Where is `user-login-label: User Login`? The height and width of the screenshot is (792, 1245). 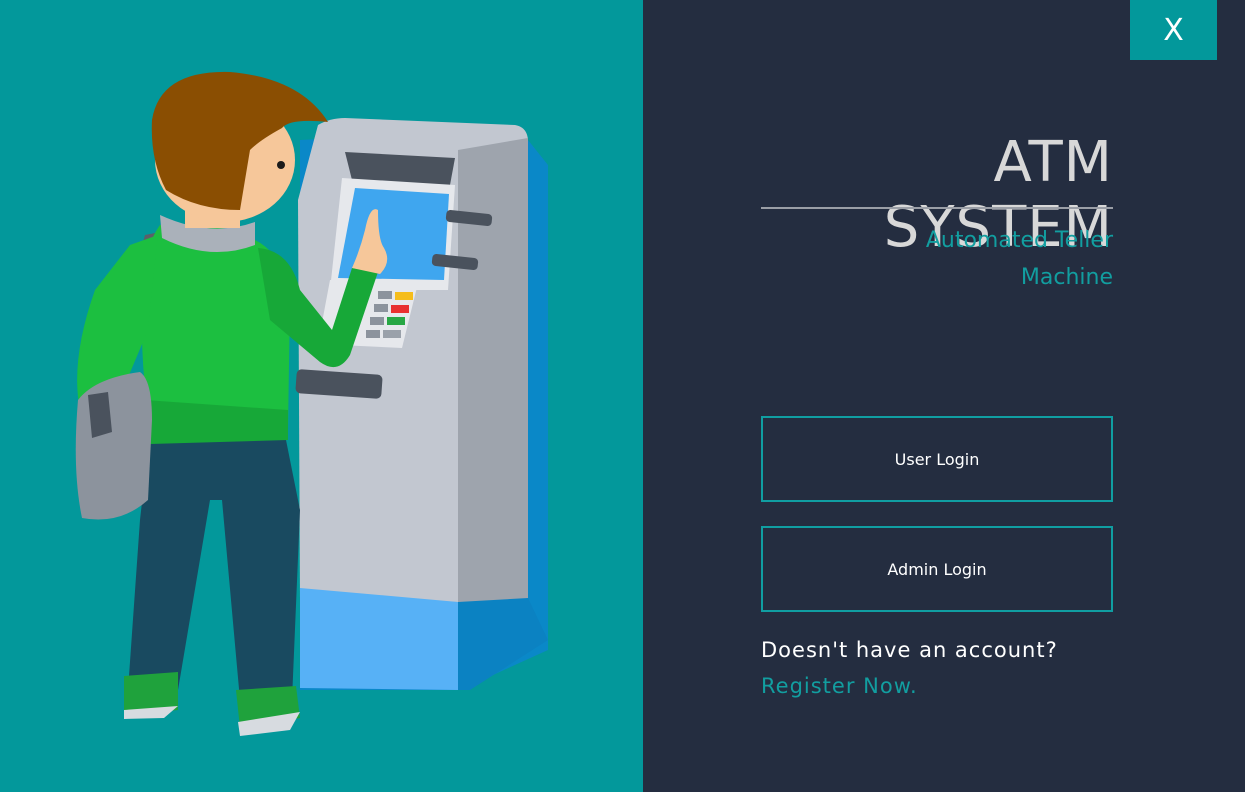
user-login-label: User Login is located at coordinates (937, 459).